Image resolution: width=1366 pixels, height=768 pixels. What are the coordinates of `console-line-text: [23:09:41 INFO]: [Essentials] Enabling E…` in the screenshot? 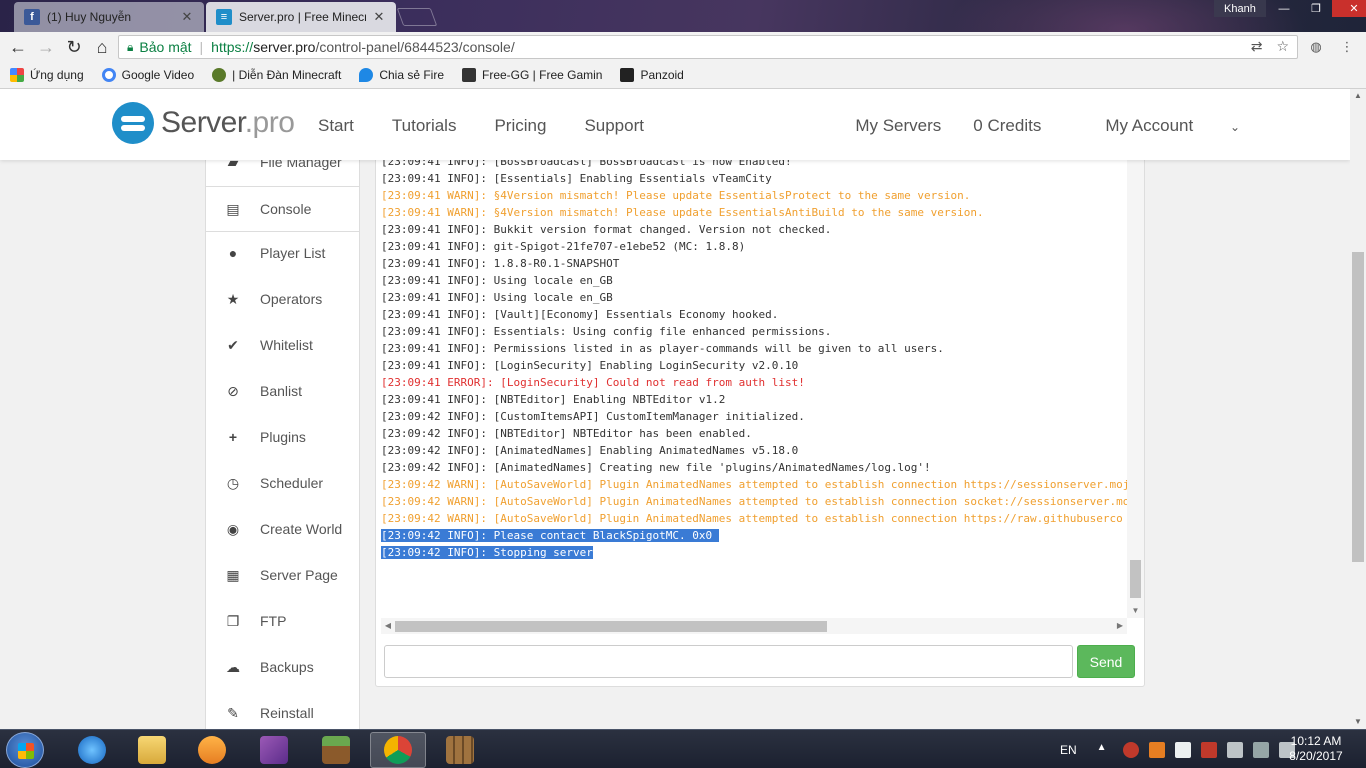 It's located at (576, 178).